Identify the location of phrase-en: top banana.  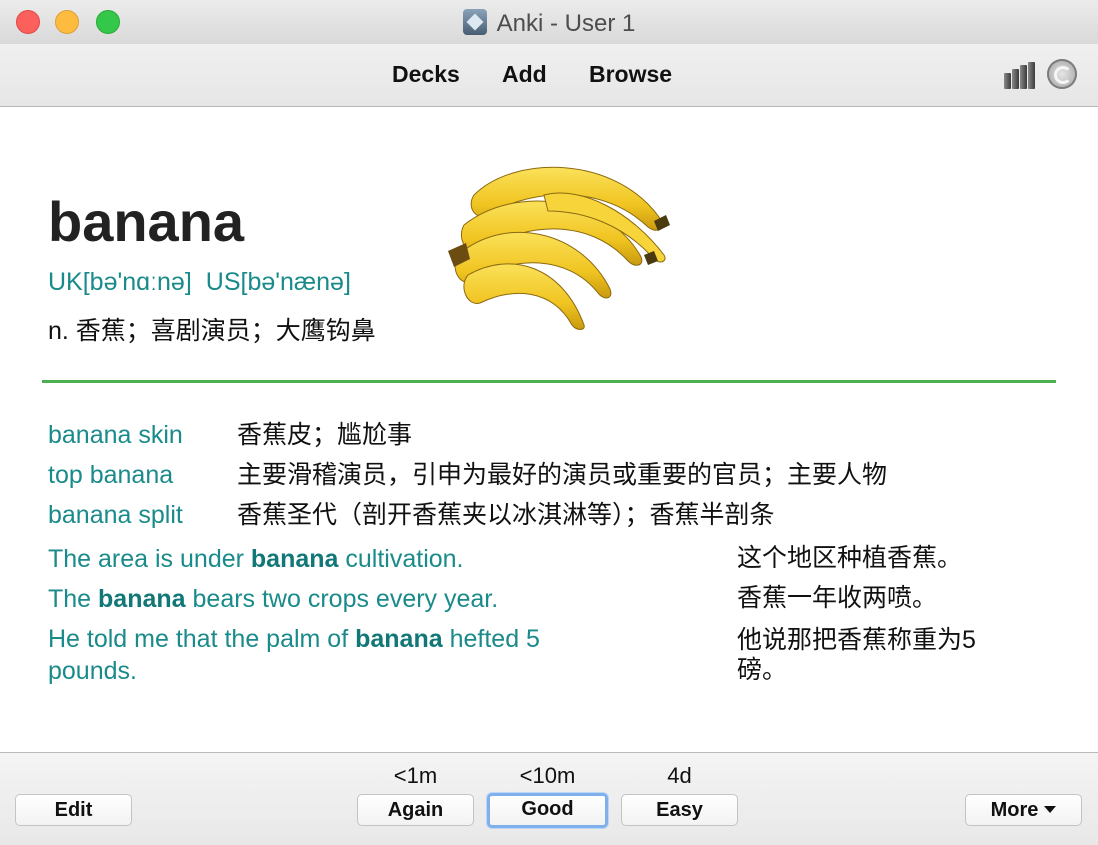
(111, 475).